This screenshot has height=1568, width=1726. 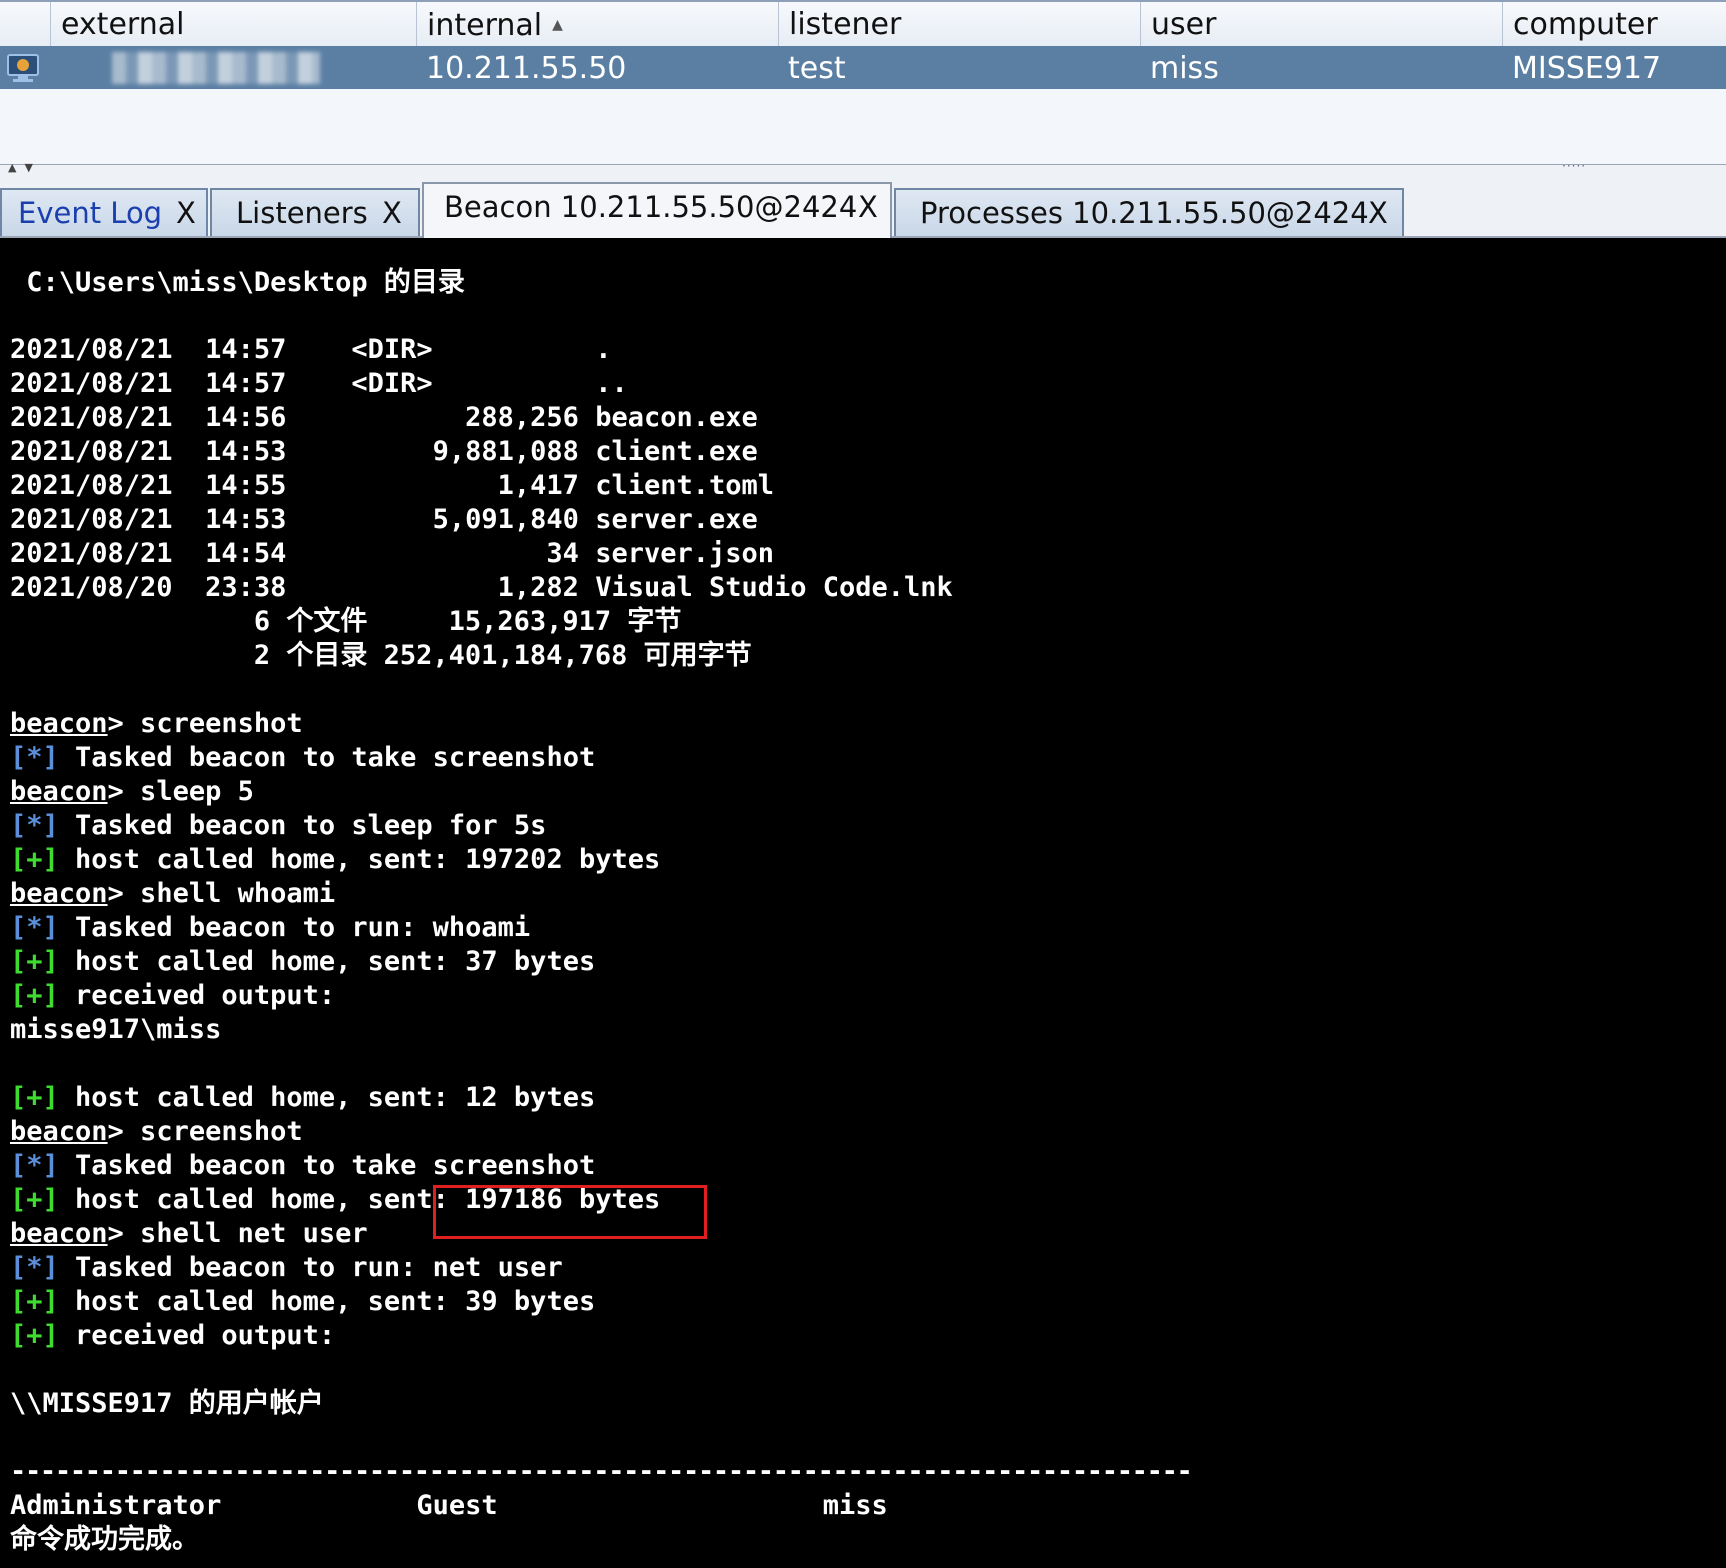 What do you see at coordinates (384, 451) in the screenshot?
I see `listing-line: 2021/08/21 14:53 9,881,088 client.exe` at bounding box center [384, 451].